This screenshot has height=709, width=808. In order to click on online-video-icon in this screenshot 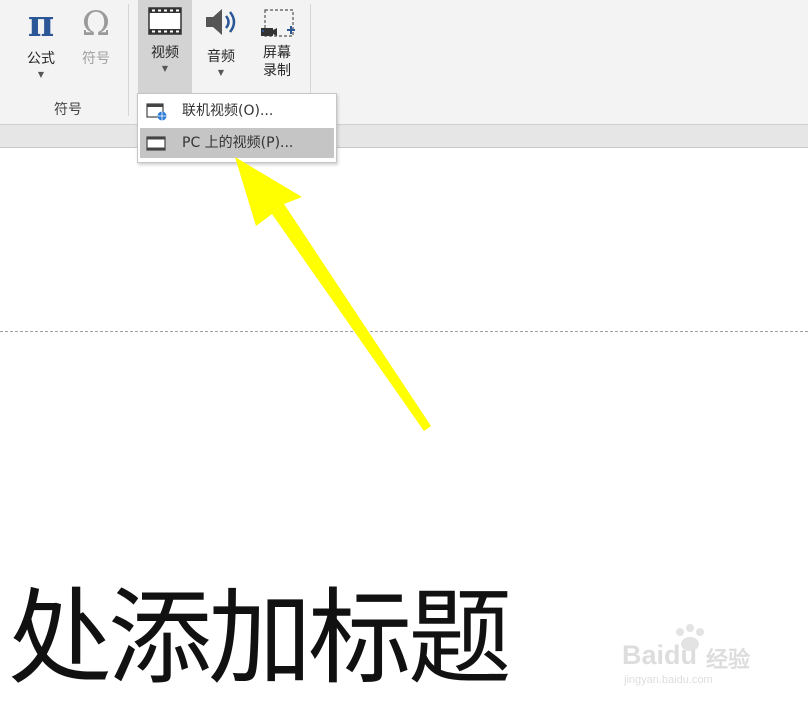, I will do `click(156, 112)`.